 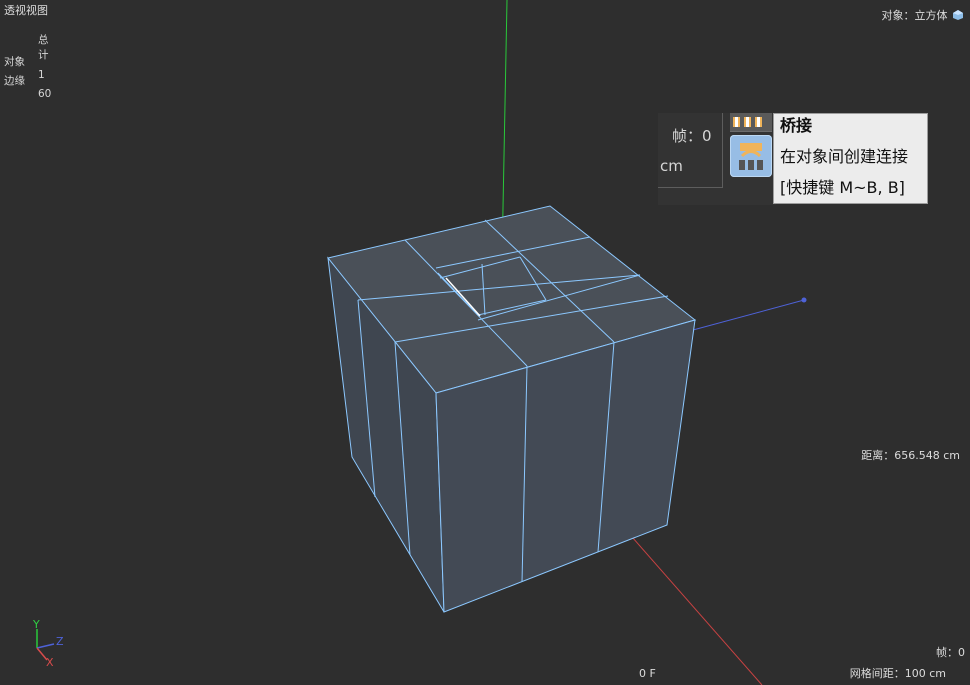 I want to click on stats-row-objects: 对象 1, so click(x=24, y=67).